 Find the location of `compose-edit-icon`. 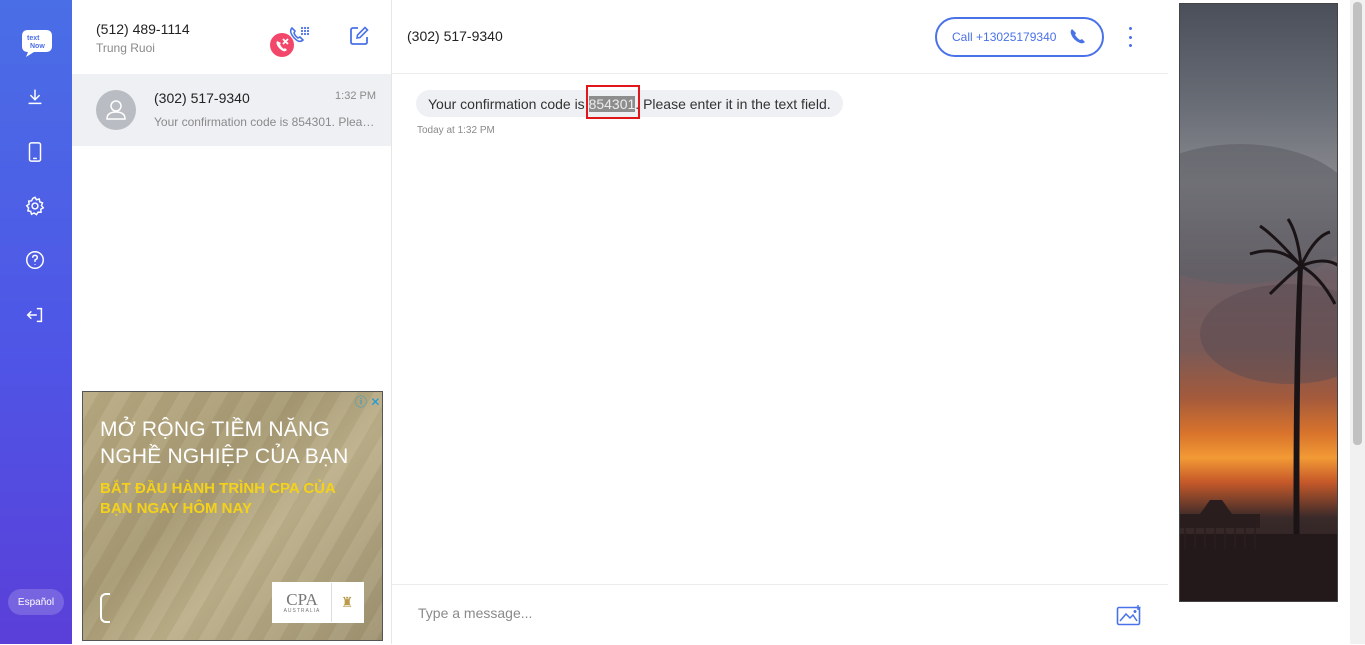

compose-edit-icon is located at coordinates (359, 35).